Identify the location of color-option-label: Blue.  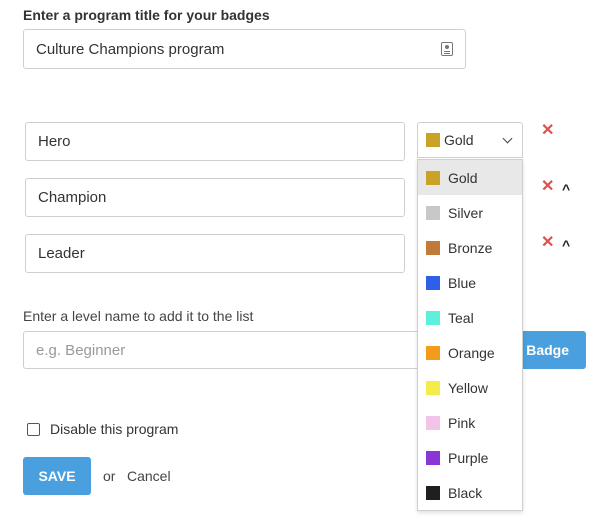
(462, 282).